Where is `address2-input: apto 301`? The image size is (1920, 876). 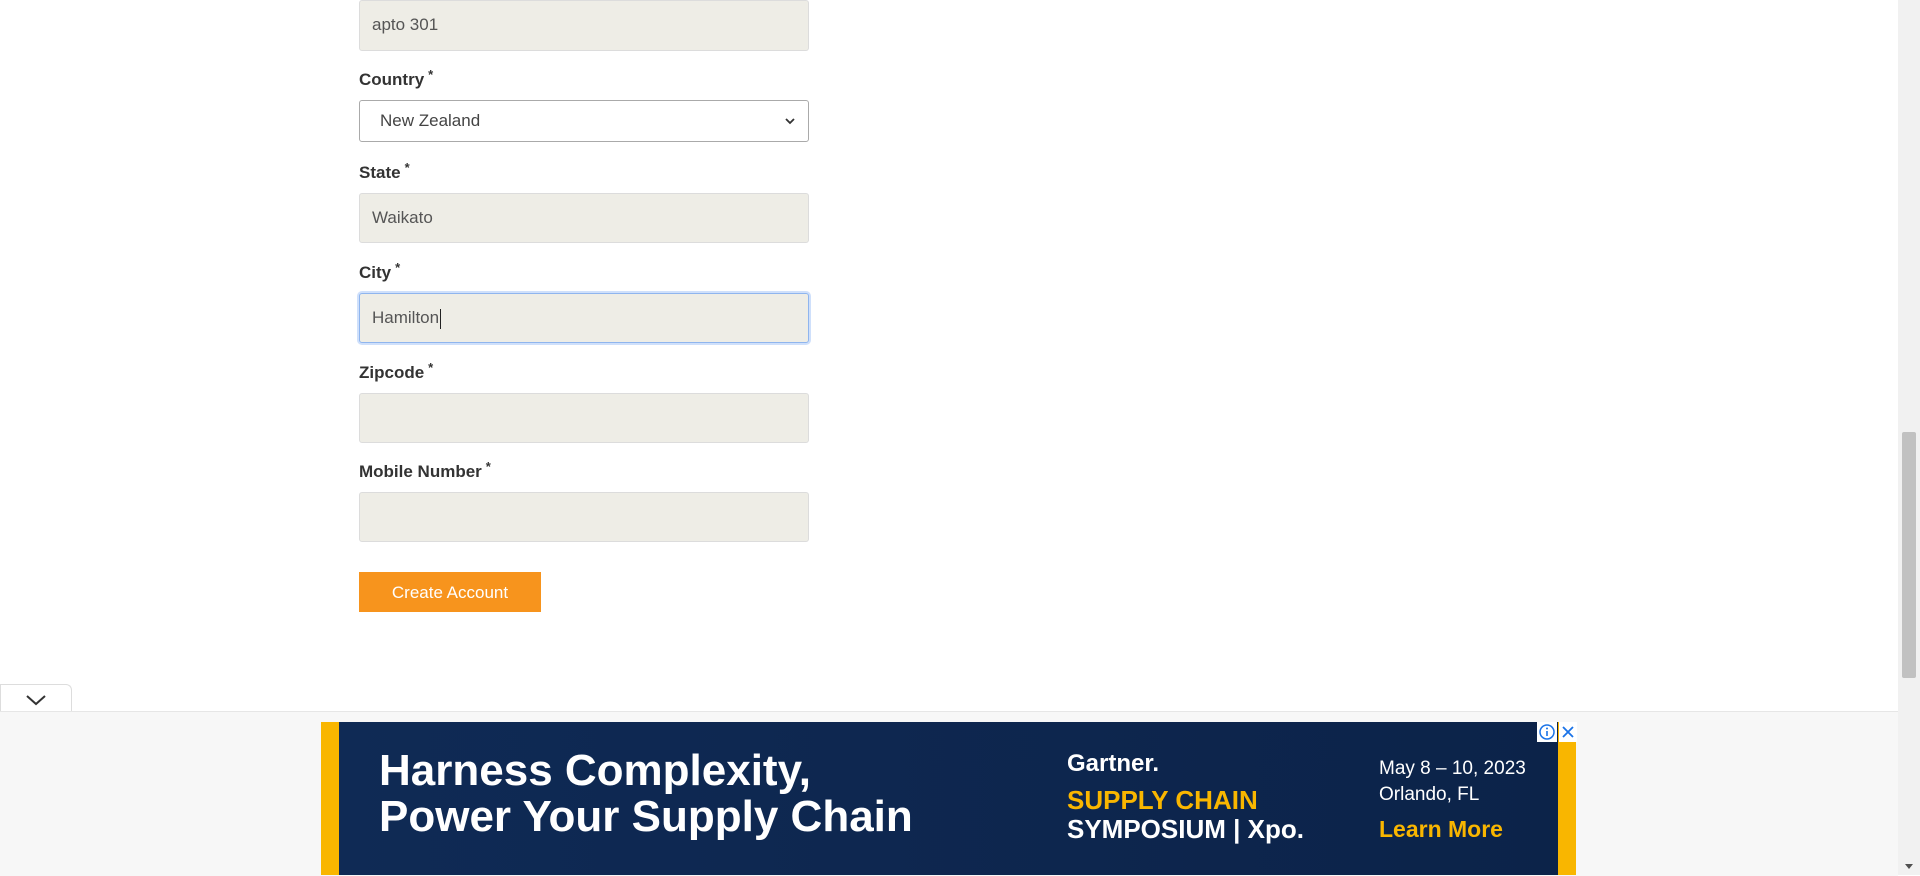
address2-input: apto 301 is located at coordinates (584, 25).